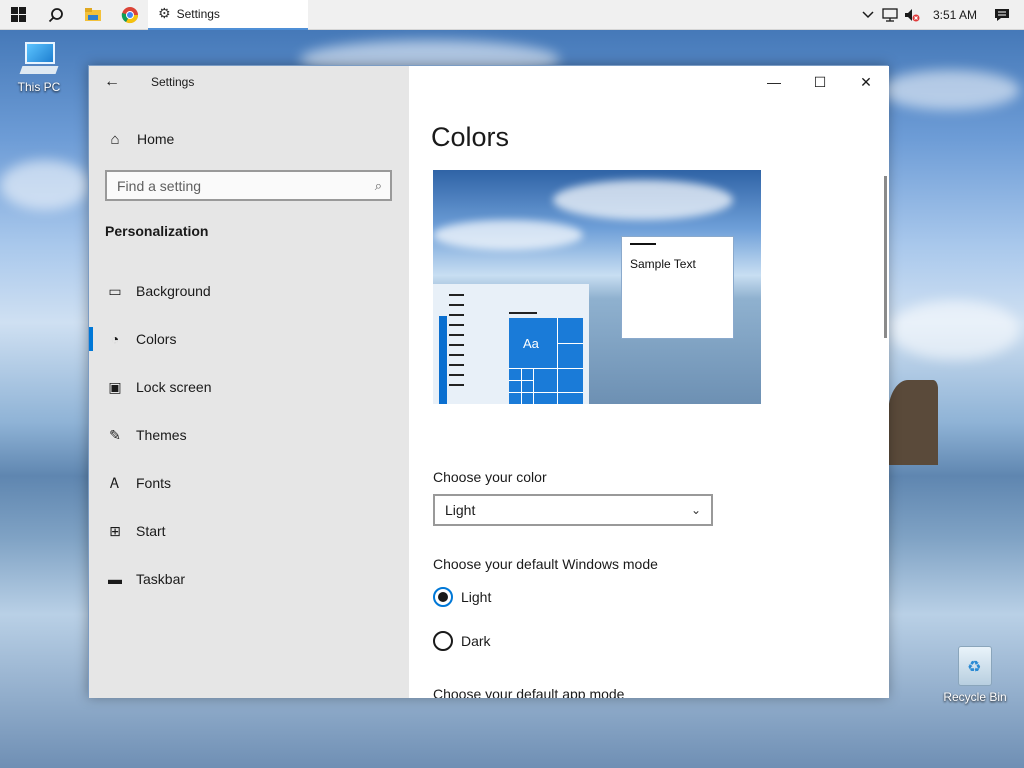 Image resolution: width=1024 pixels, height=768 pixels. Describe the element at coordinates (443, 360) in the screenshot. I see `preview-accent-bar` at that location.